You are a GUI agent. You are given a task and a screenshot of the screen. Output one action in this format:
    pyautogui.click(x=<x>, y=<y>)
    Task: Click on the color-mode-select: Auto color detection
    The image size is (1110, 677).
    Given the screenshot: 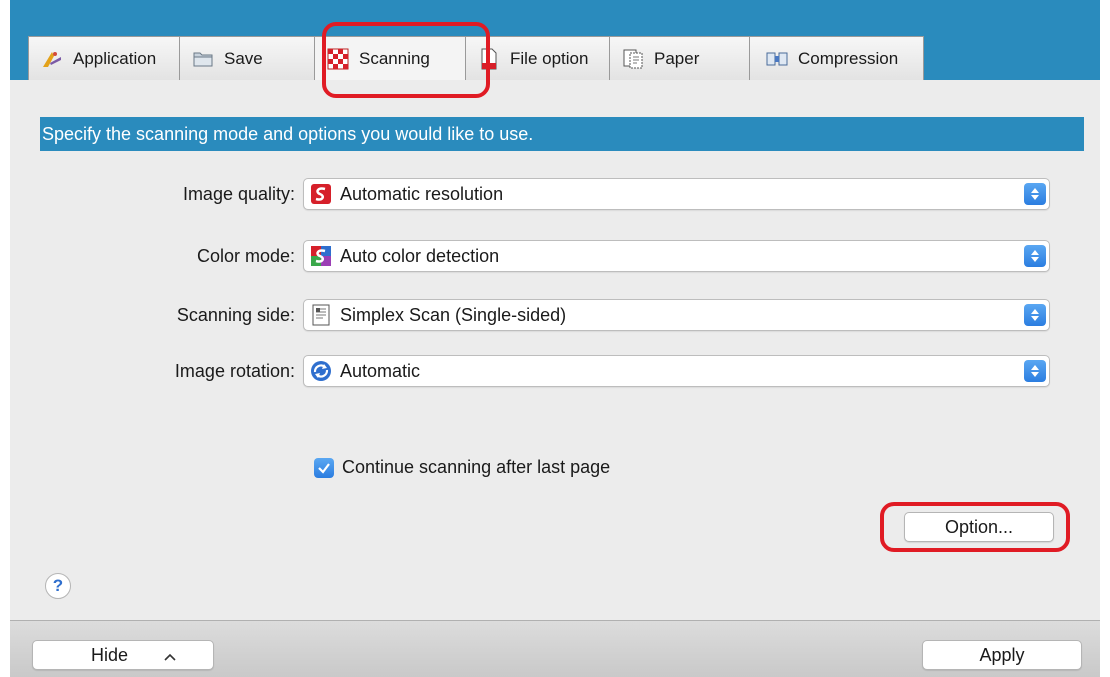 What is the action you would take?
    pyautogui.click(x=676, y=256)
    